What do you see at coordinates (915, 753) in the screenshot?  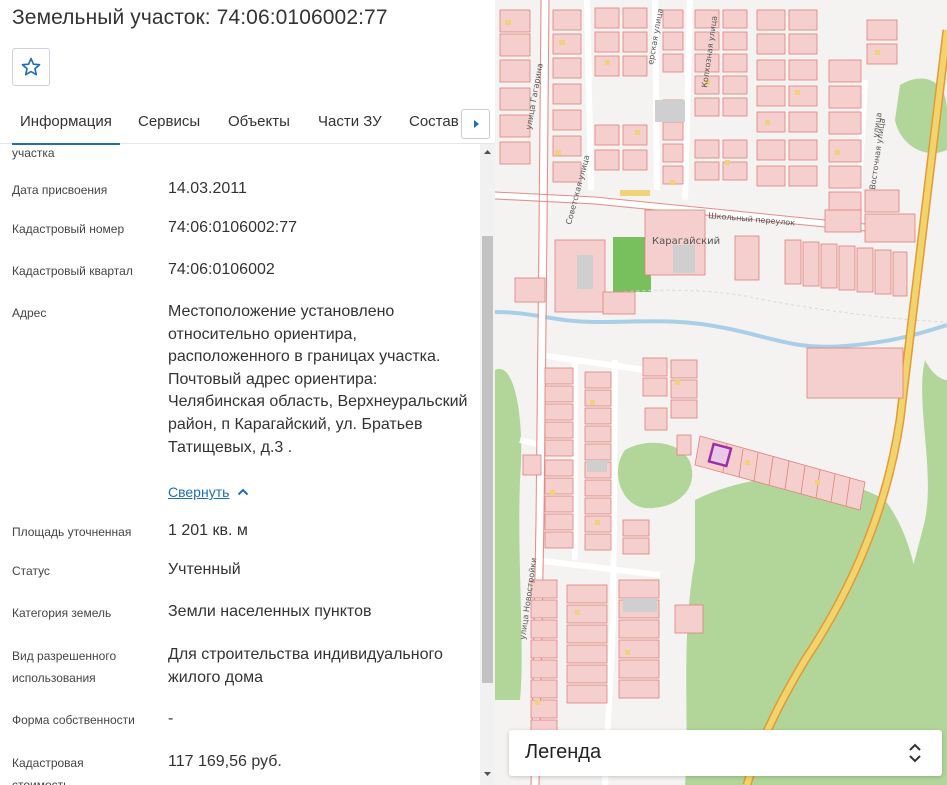 I see `expand-collapse-icon` at bounding box center [915, 753].